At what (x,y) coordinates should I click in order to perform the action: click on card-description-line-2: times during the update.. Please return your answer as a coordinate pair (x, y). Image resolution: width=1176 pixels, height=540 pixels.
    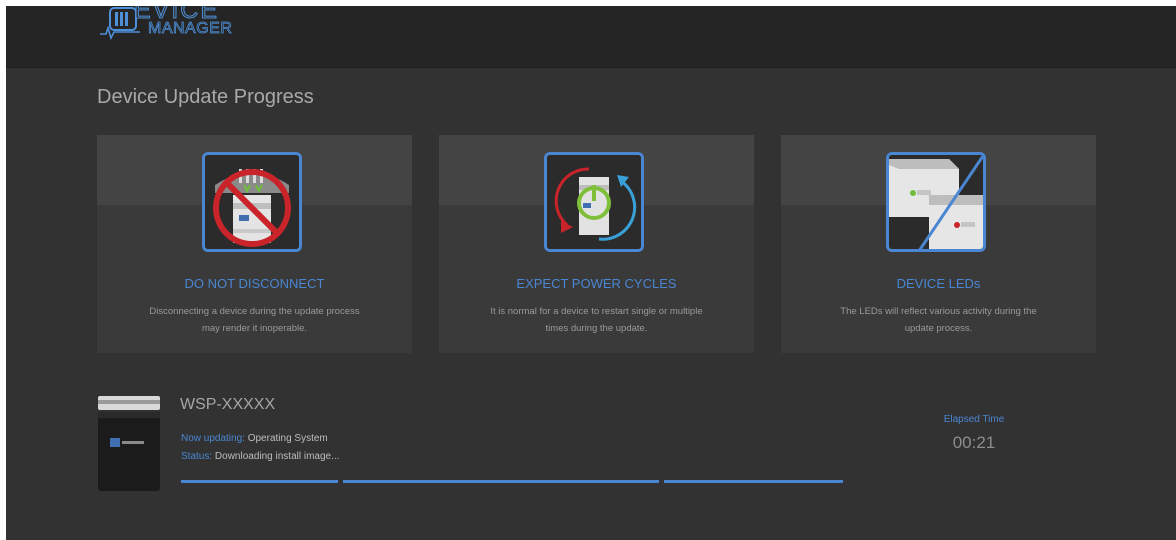
    Looking at the image, I should click on (596, 328).